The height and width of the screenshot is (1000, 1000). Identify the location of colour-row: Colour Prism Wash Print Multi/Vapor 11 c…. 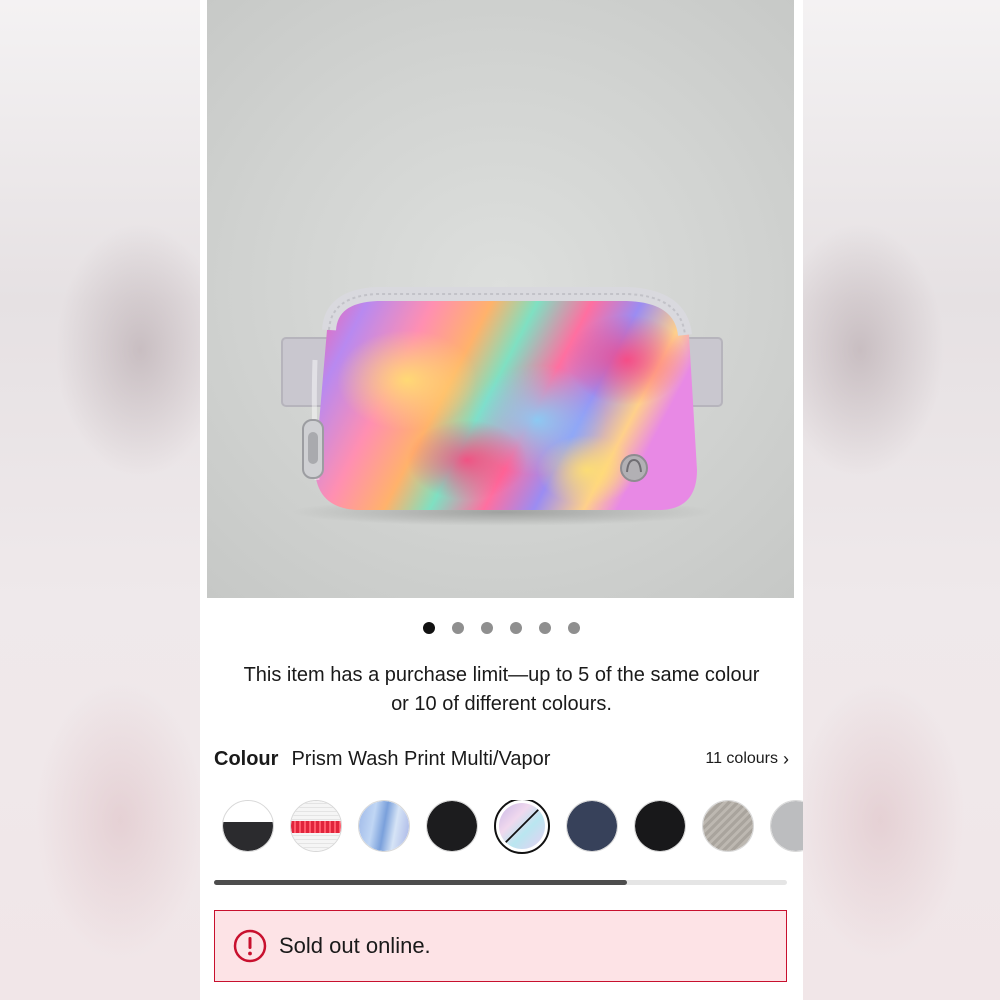
(501, 759).